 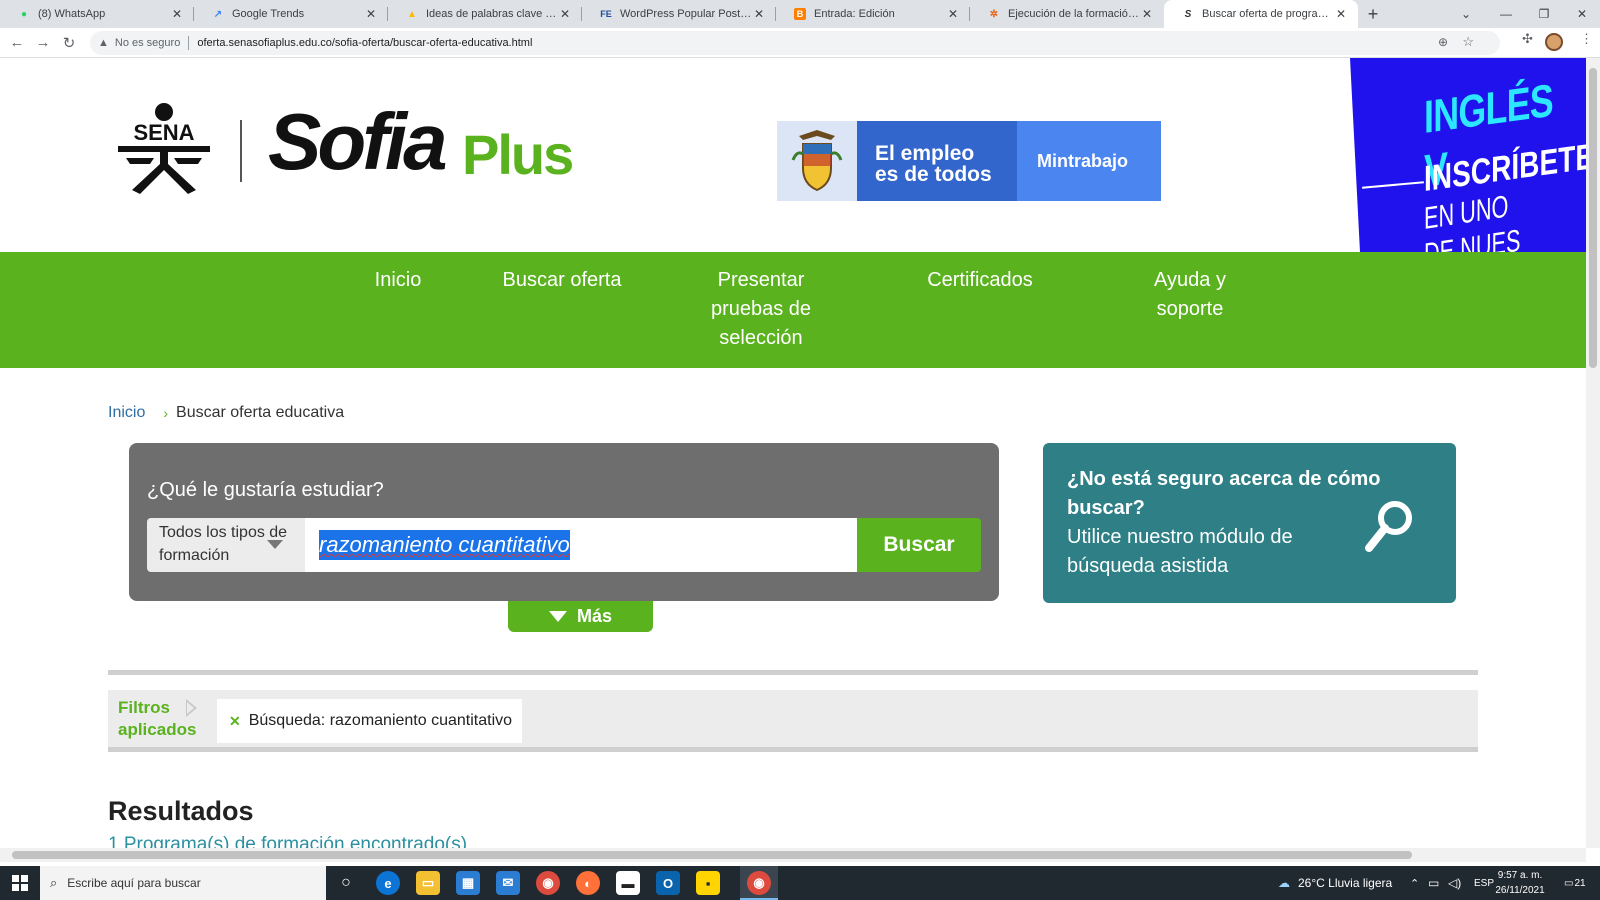 I want to click on gov-slogan: El empleo es de todos, so click(x=937, y=161).